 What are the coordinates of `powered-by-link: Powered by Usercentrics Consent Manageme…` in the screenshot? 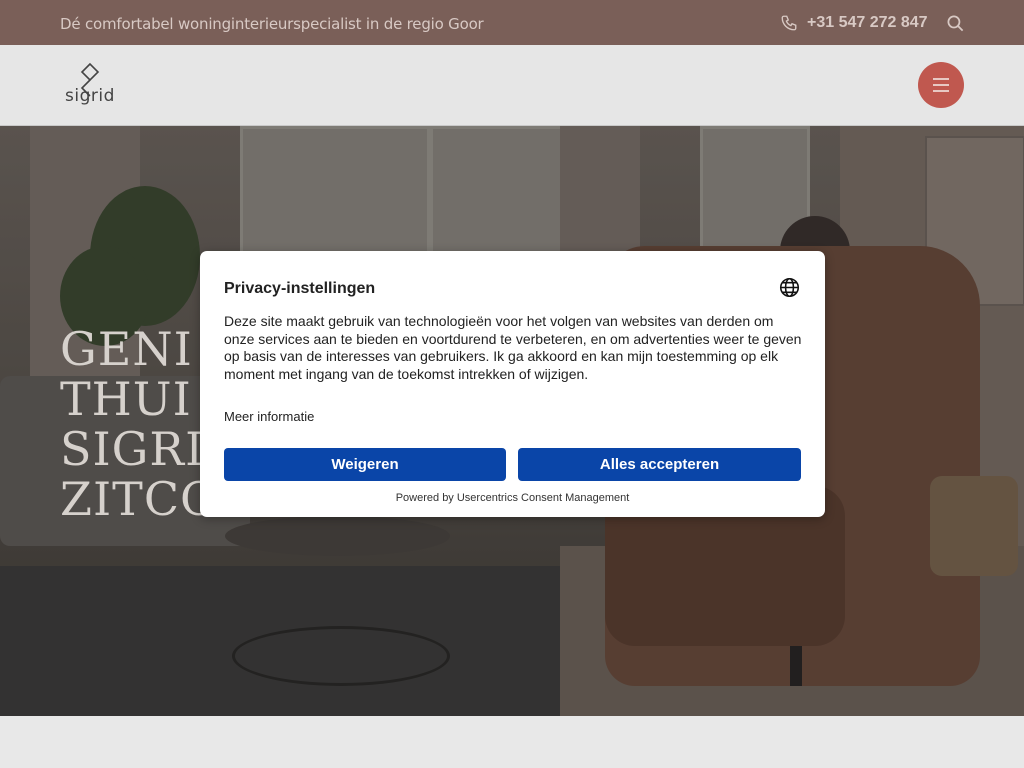 It's located at (512, 498).